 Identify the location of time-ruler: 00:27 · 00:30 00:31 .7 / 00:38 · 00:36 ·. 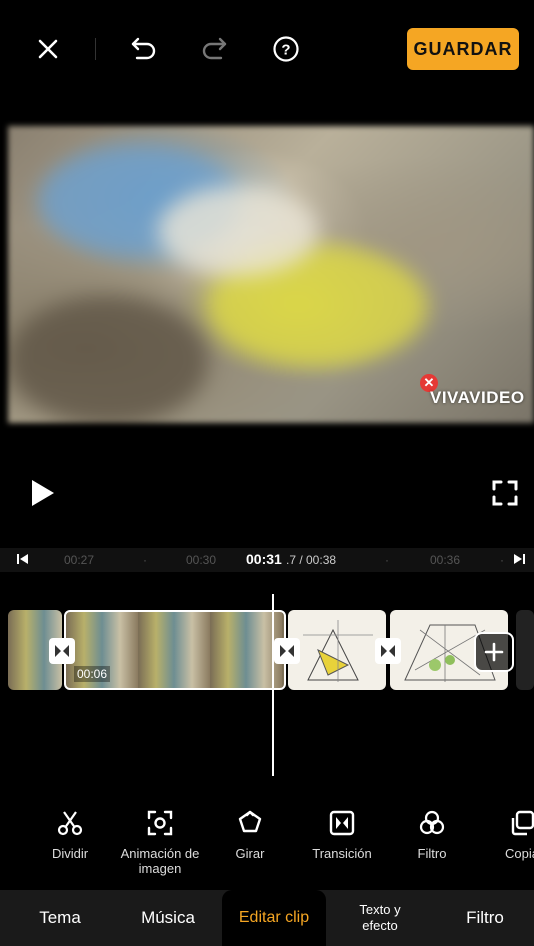
(267, 560).